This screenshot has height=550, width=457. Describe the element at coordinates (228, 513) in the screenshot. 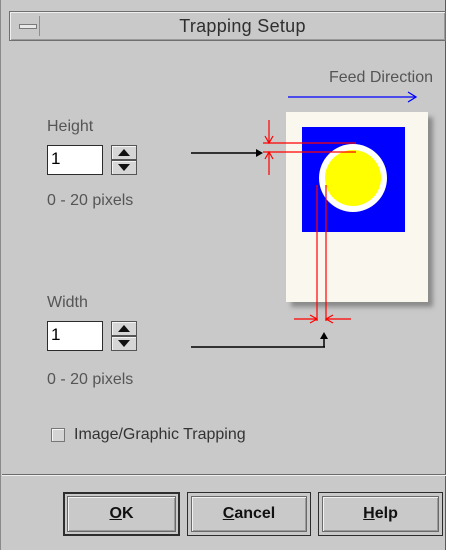

I see `cancel-mnemonic: C` at that location.